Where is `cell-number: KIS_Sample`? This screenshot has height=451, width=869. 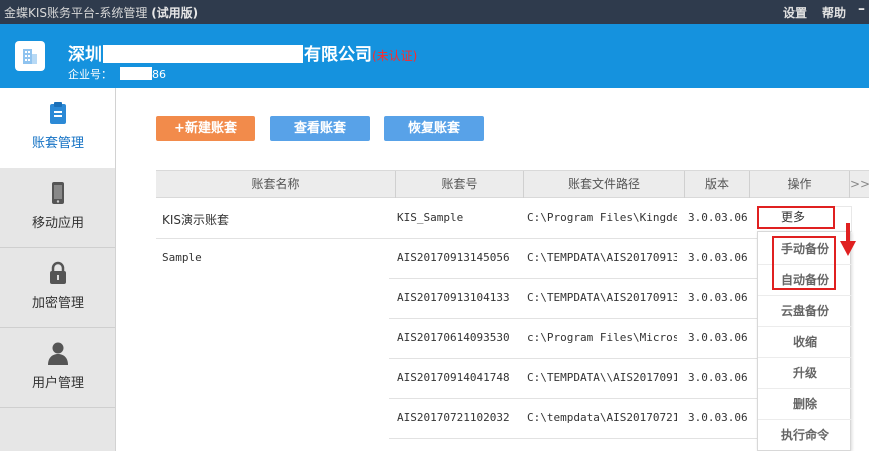 cell-number: KIS_Sample is located at coordinates (430, 217).